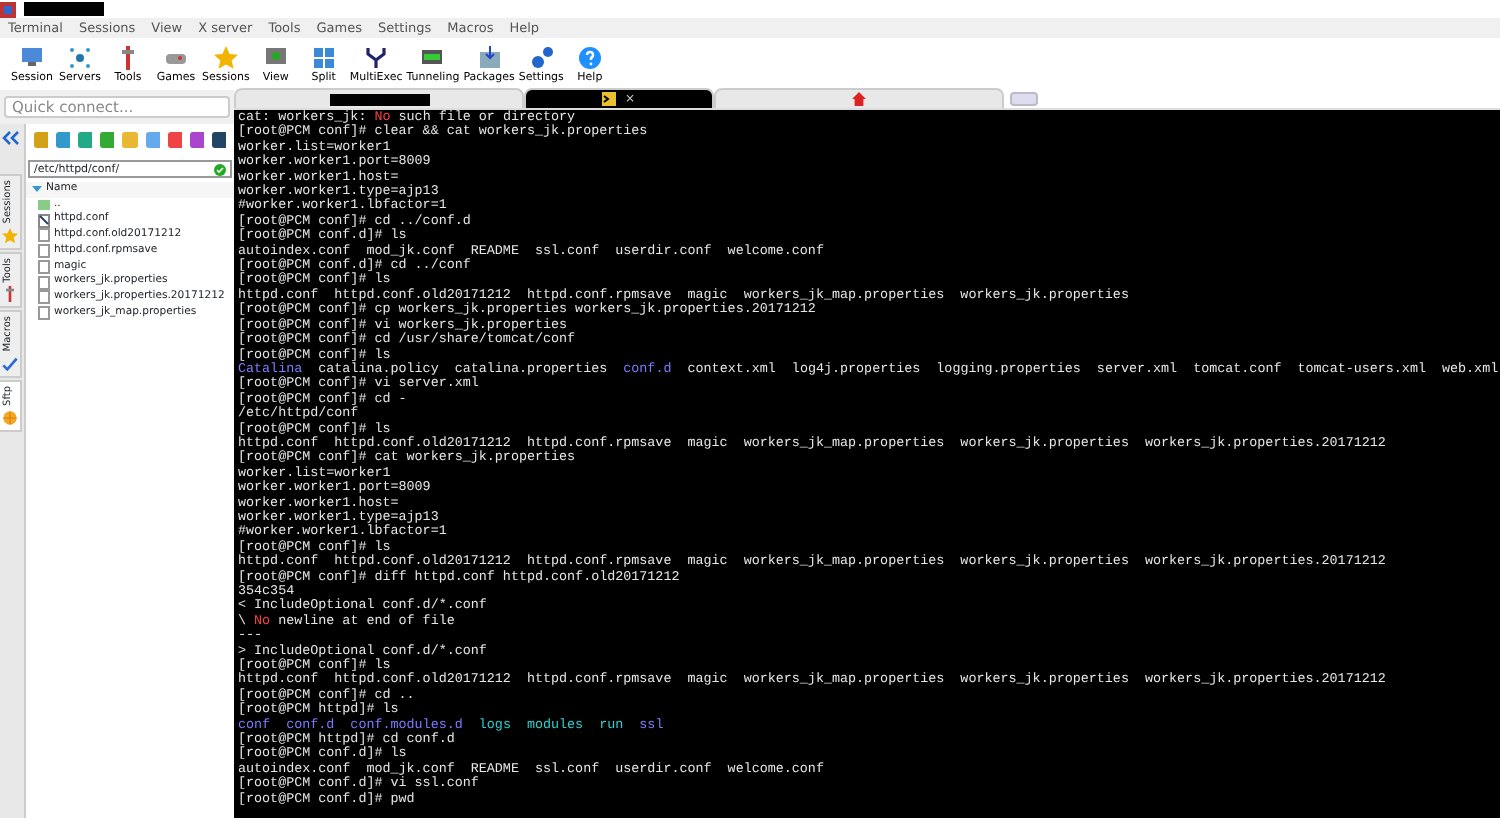 The image size is (1500, 818). What do you see at coordinates (432, 58) in the screenshot?
I see `tunnel-icon` at bounding box center [432, 58].